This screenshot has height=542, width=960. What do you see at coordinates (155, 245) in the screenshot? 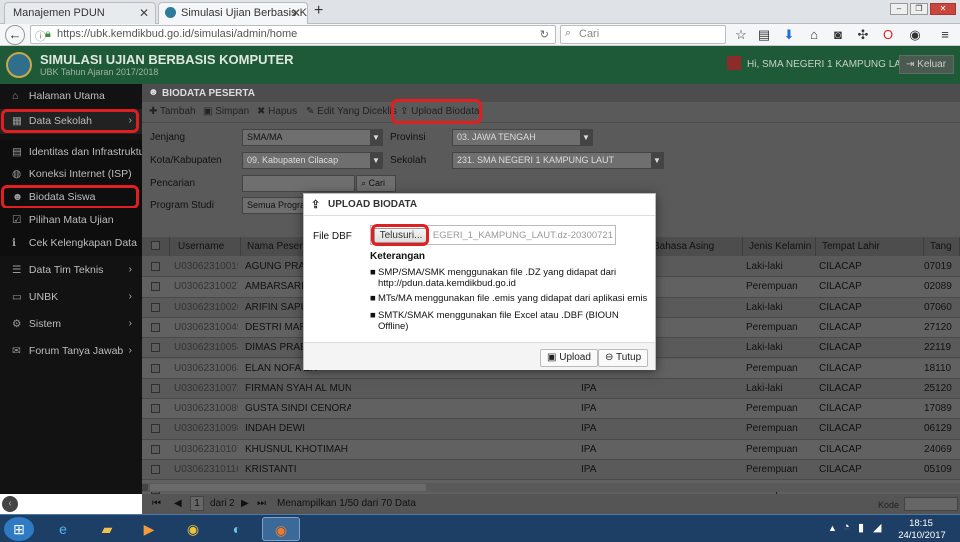
I see `select-all-checkbox` at bounding box center [155, 245].